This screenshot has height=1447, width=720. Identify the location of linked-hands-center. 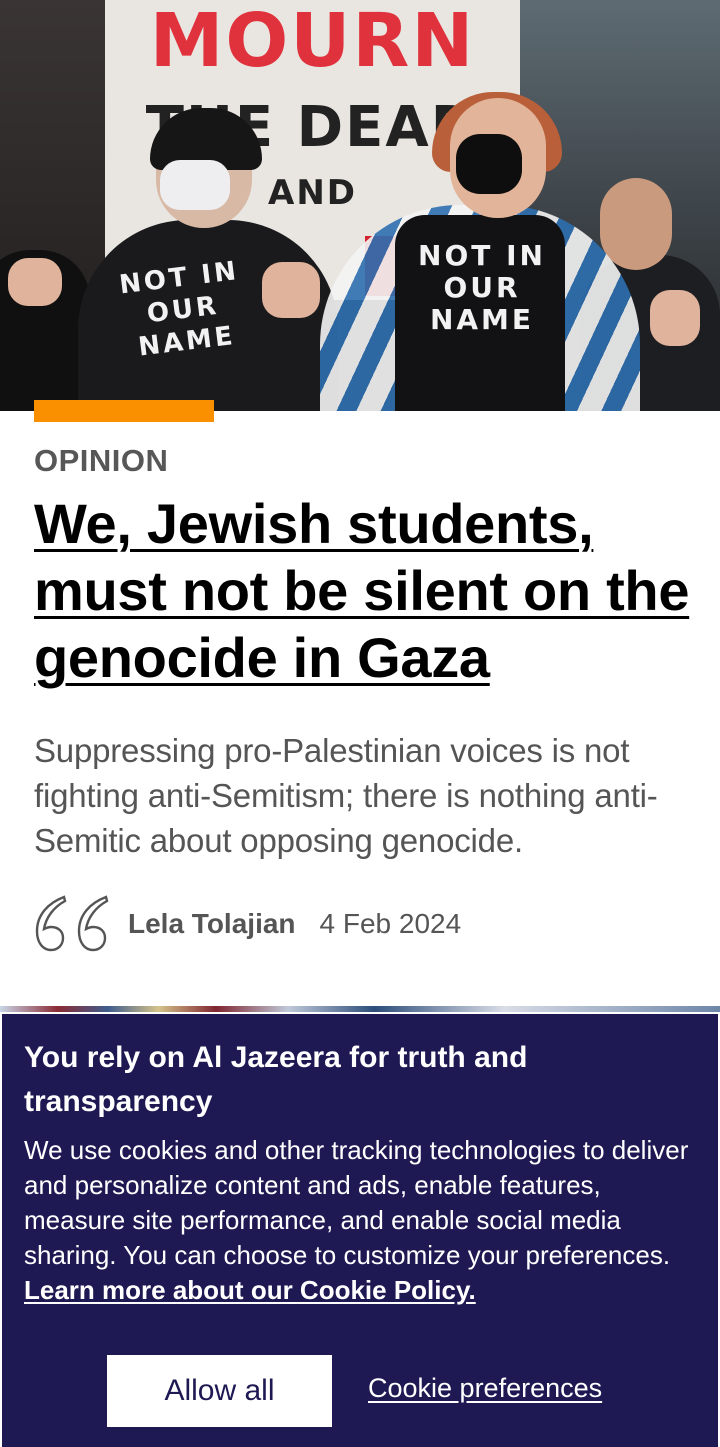
(291, 290).